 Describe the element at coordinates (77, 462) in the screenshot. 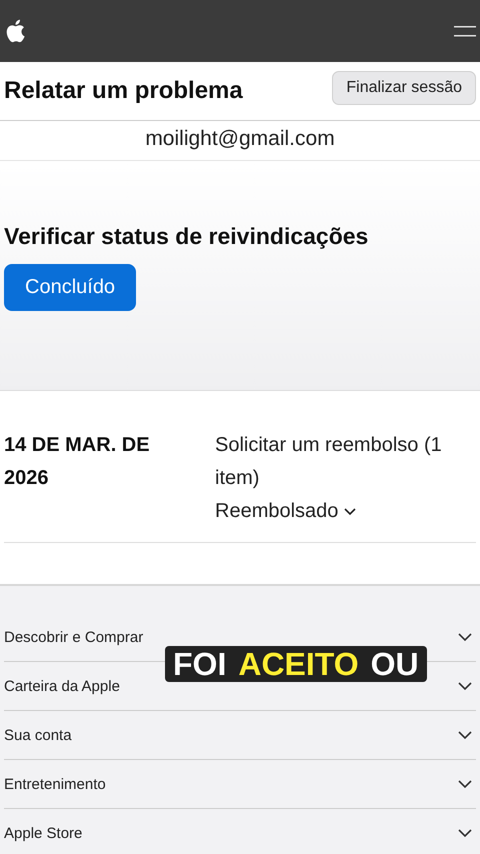

I see `claim-date: 14 DE MAR. DE 2026` at that location.